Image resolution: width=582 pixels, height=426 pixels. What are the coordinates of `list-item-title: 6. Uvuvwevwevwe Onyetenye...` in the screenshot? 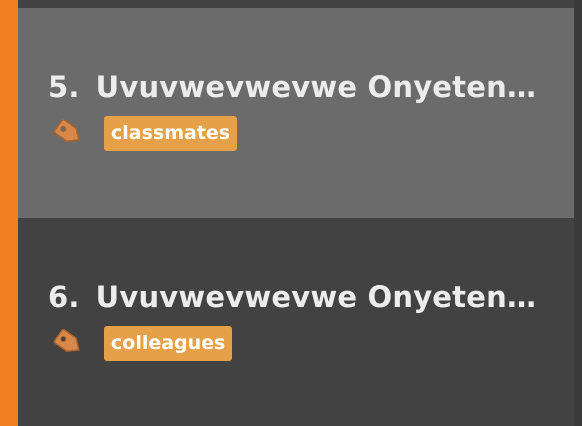 It's located at (298, 297).